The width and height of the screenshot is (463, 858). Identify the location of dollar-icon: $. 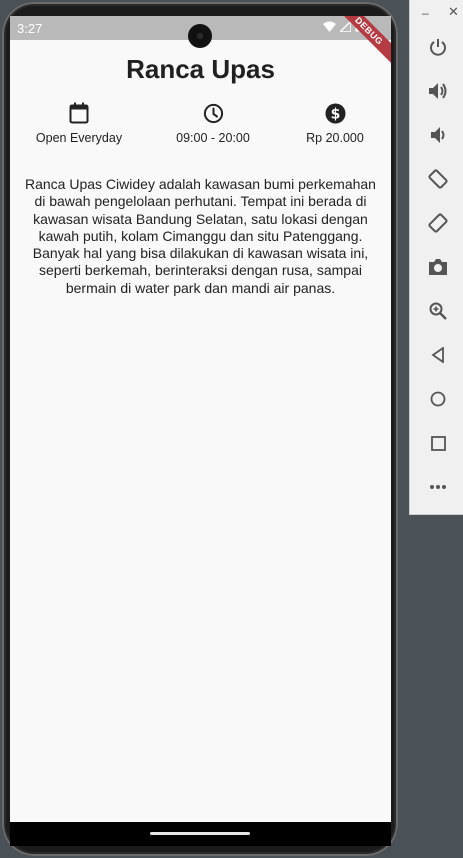
(335, 113).